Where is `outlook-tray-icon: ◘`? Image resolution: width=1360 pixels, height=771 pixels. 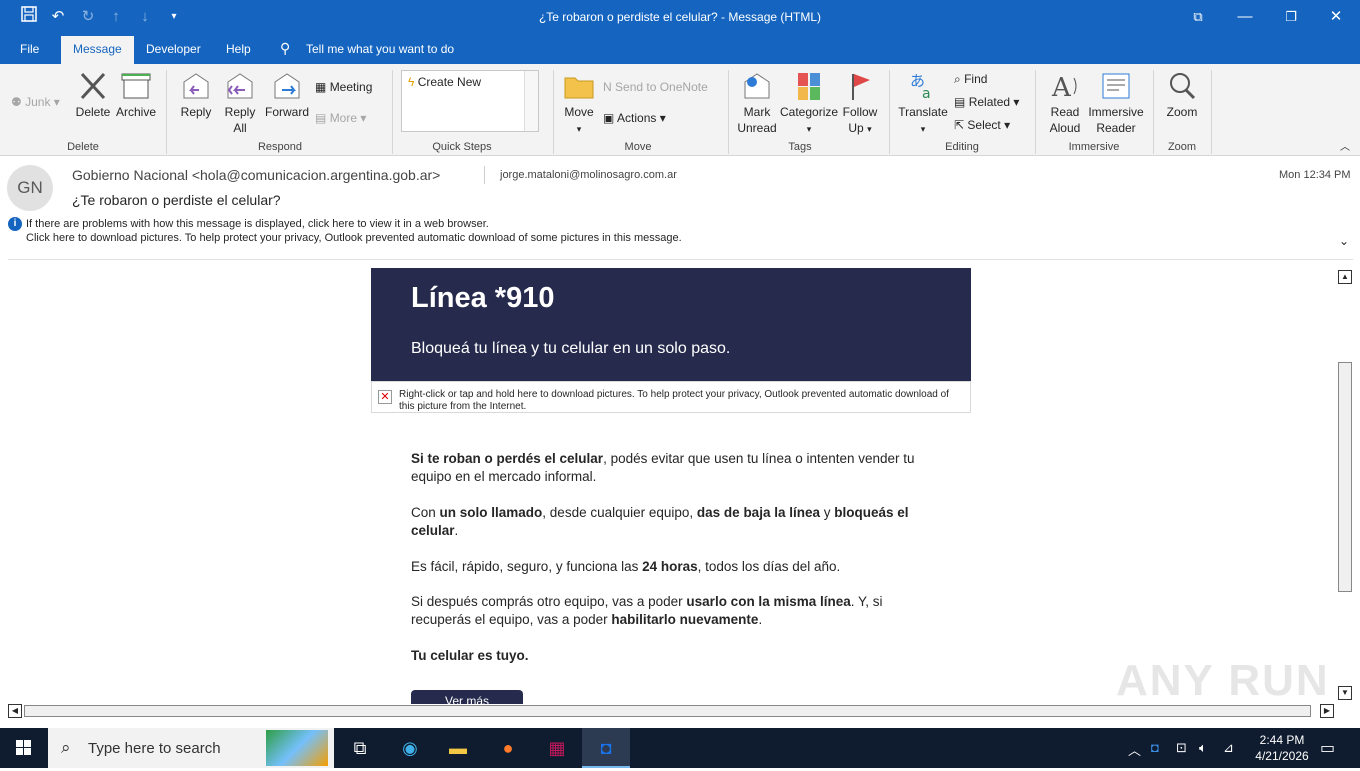
outlook-tray-icon: ◘ is located at coordinates (1155, 747).